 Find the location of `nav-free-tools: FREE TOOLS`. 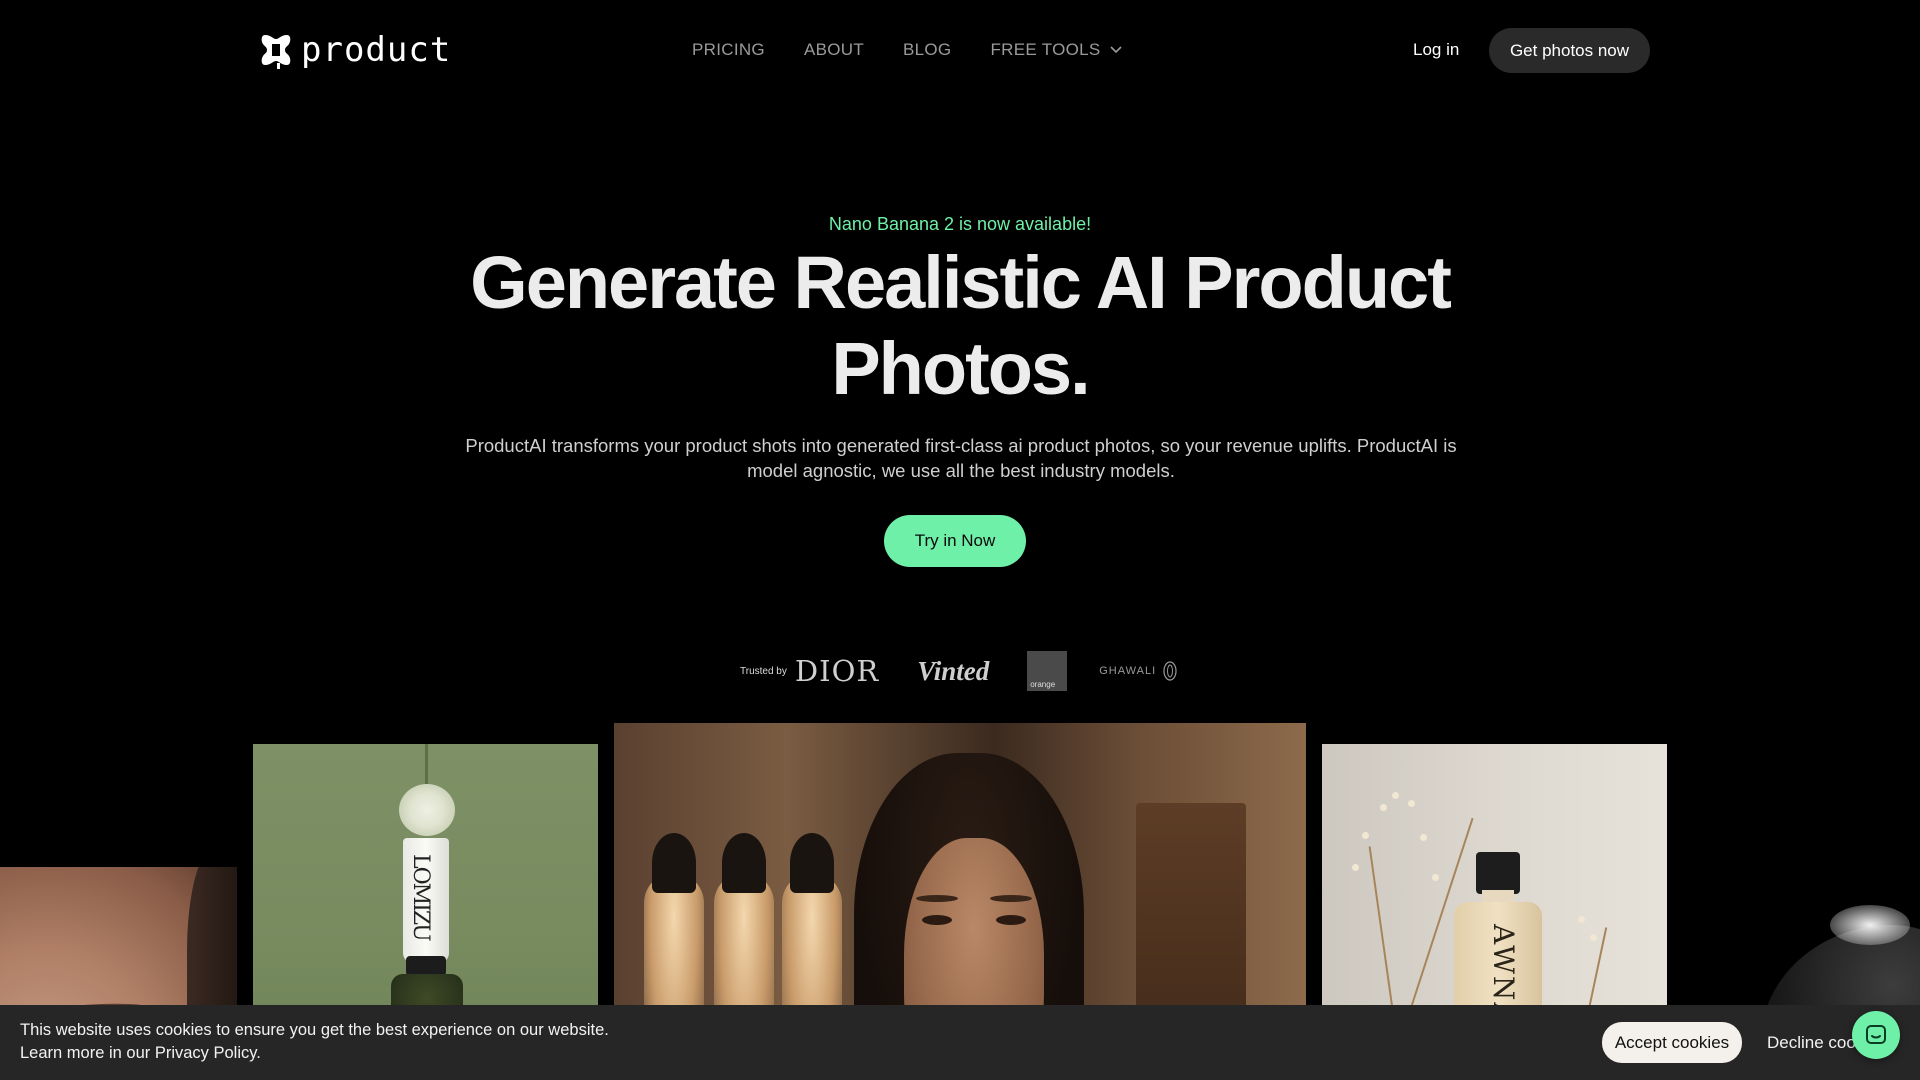

nav-free-tools: FREE TOOLS is located at coordinates (1056, 50).